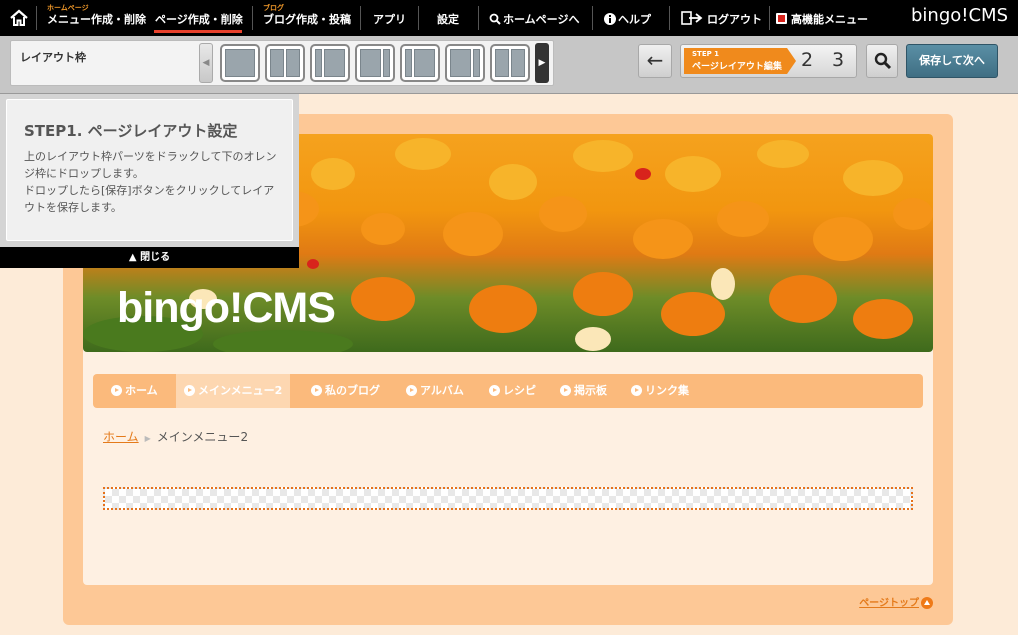 This screenshot has width=1018, height=635. I want to click on checkbox-icon, so click(781, 18).